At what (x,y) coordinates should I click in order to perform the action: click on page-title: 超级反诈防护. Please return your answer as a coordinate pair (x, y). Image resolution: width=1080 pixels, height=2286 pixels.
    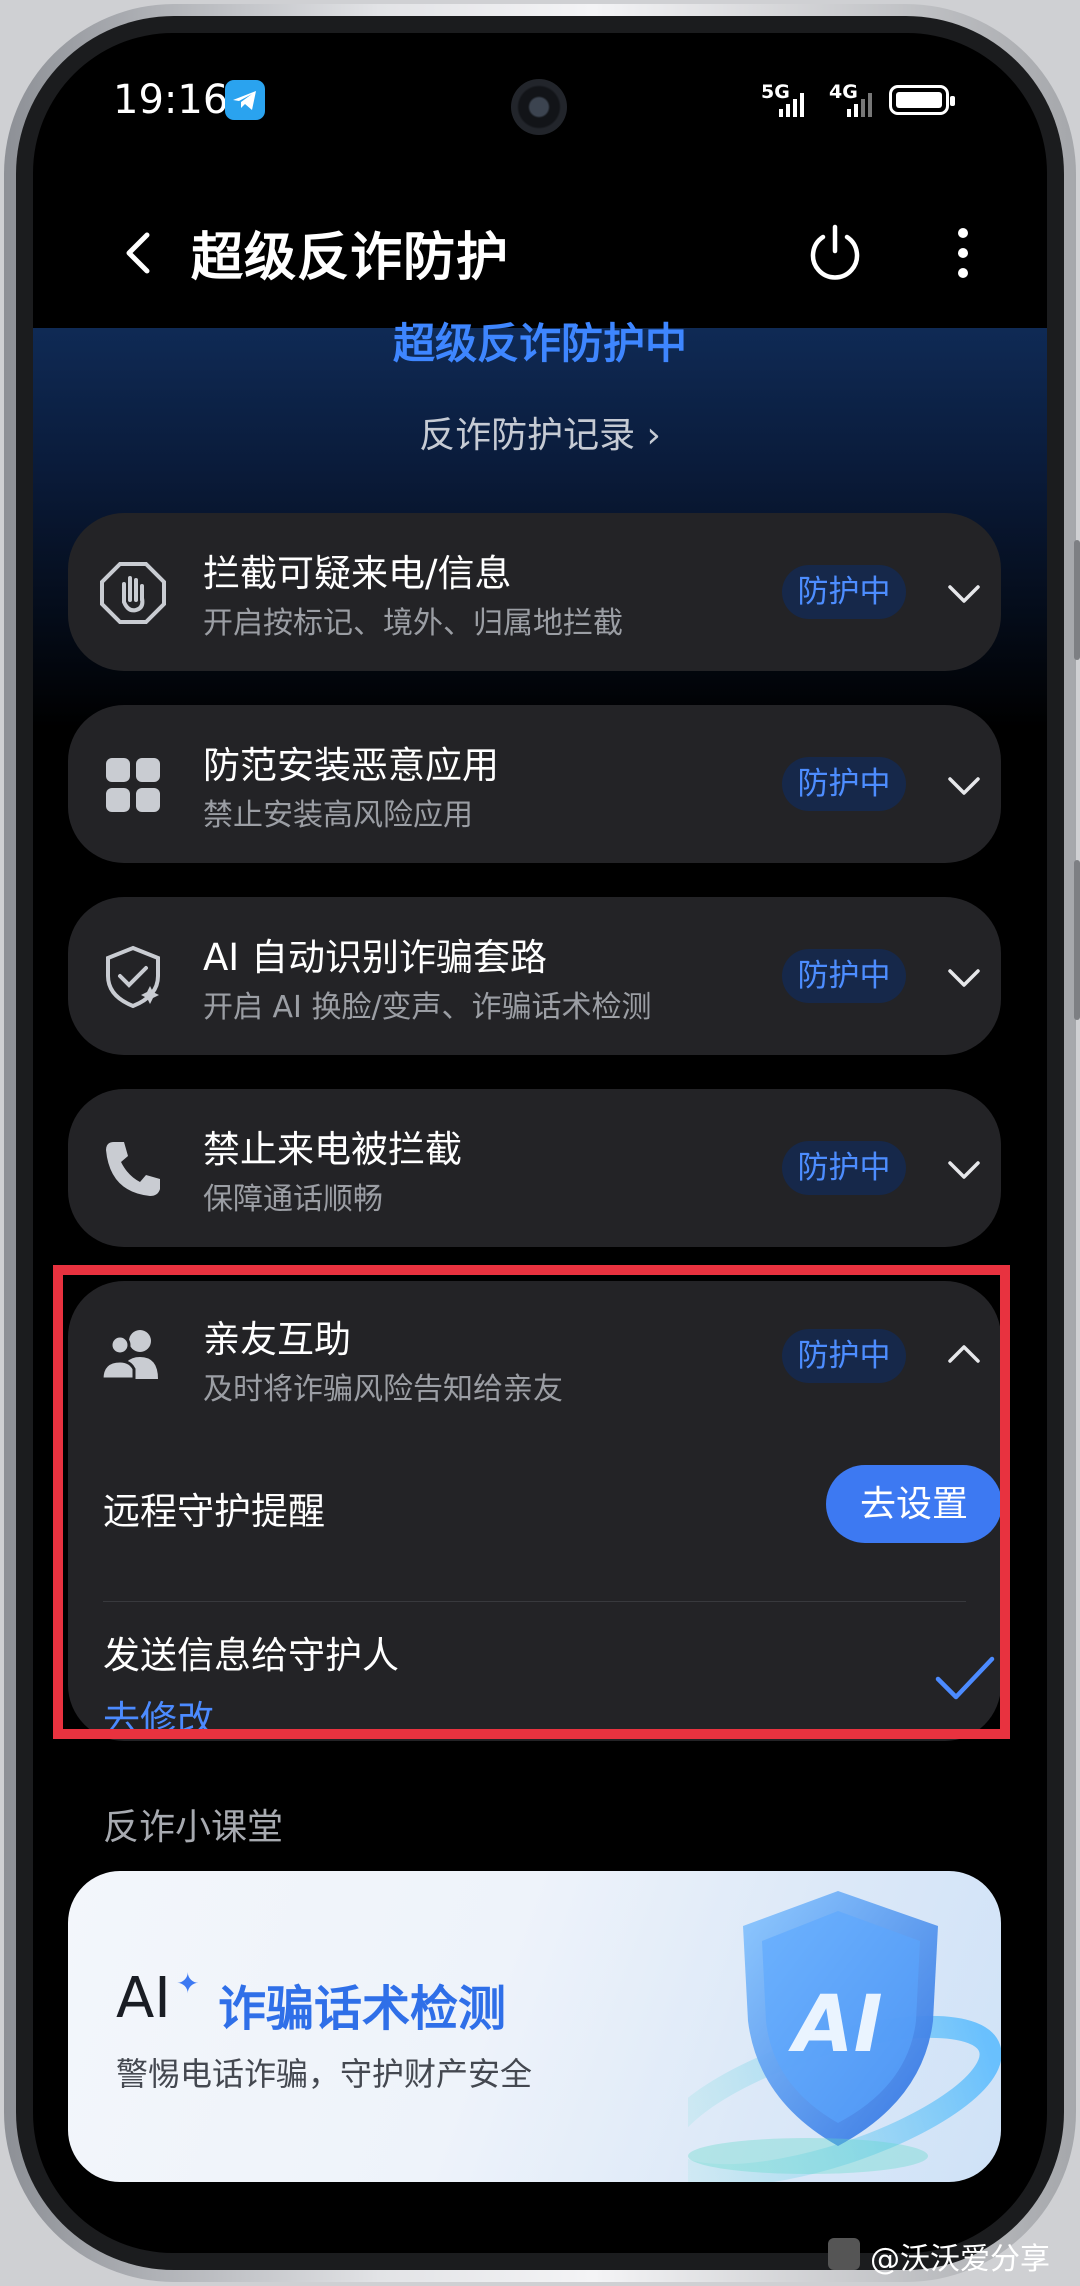
    Looking at the image, I should click on (350, 258).